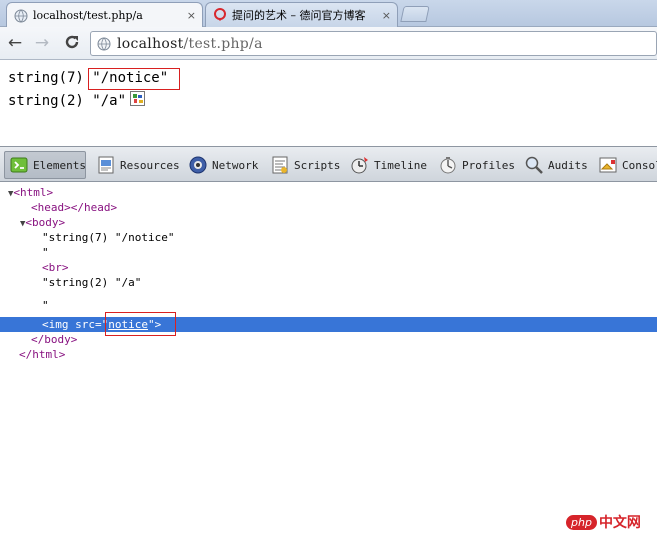 The width and height of the screenshot is (657, 542). I want to click on dom-node-body: ▼<body>, so click(328, 222).